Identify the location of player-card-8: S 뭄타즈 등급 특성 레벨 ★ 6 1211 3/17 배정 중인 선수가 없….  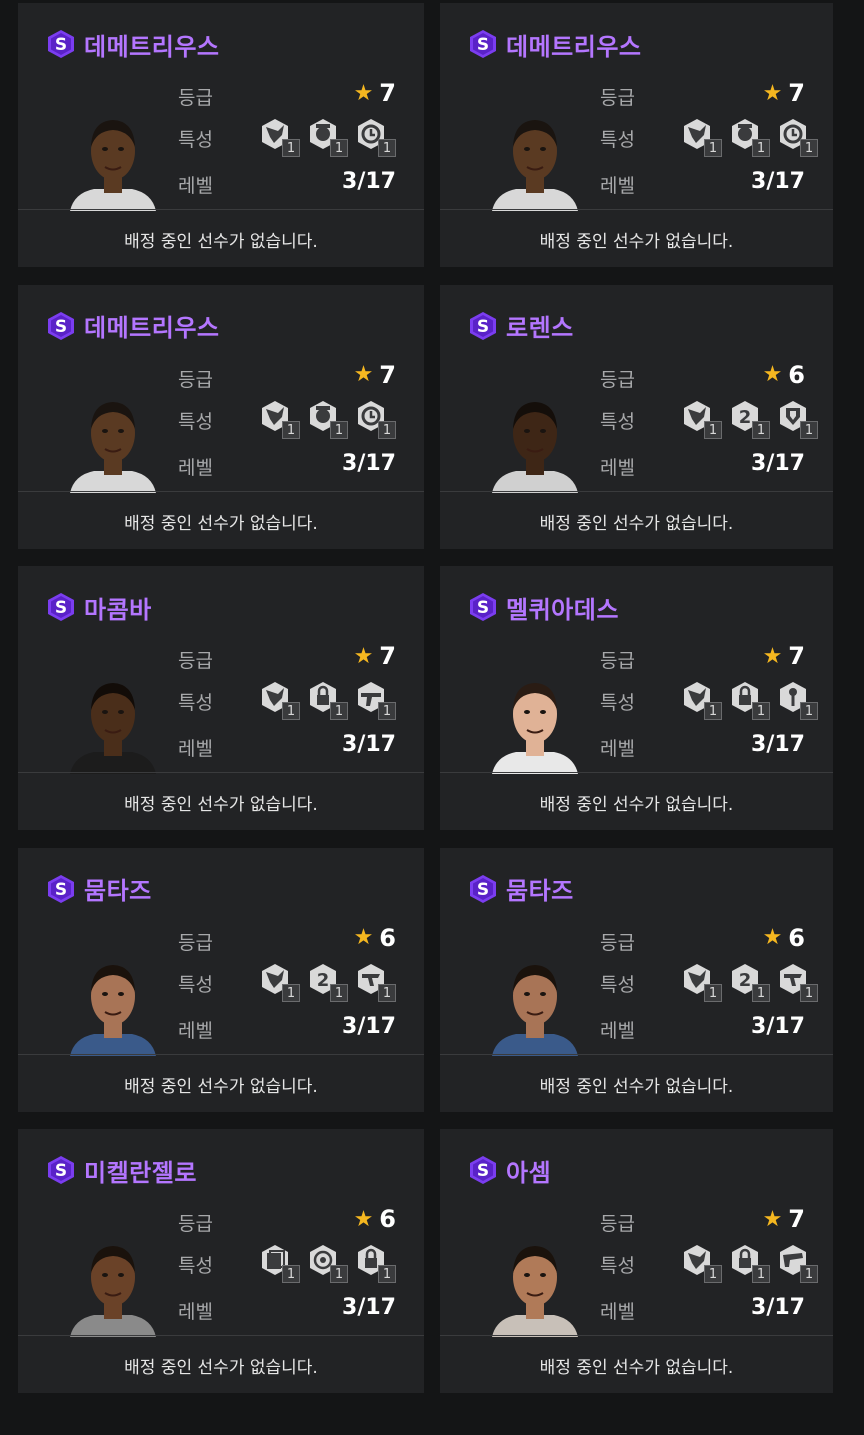
(636, 979).